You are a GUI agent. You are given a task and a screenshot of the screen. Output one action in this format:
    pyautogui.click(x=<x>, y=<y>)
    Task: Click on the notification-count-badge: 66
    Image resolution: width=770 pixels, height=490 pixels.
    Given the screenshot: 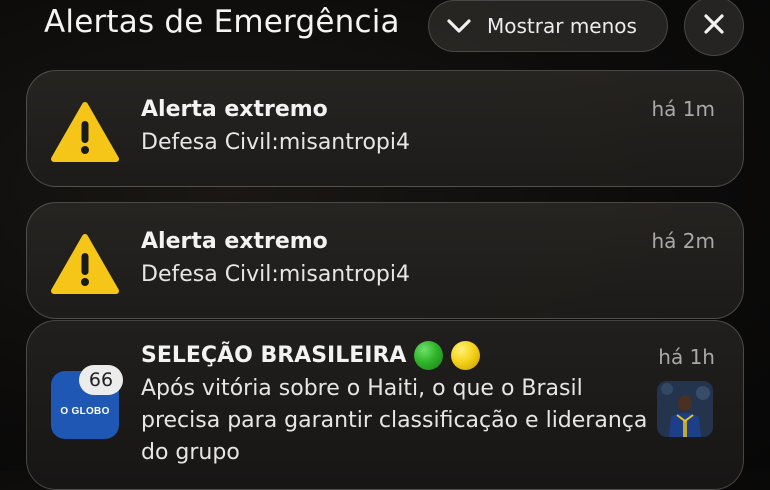 What is the action you would take?
    pyautogui.click(x=101, y=380)
    